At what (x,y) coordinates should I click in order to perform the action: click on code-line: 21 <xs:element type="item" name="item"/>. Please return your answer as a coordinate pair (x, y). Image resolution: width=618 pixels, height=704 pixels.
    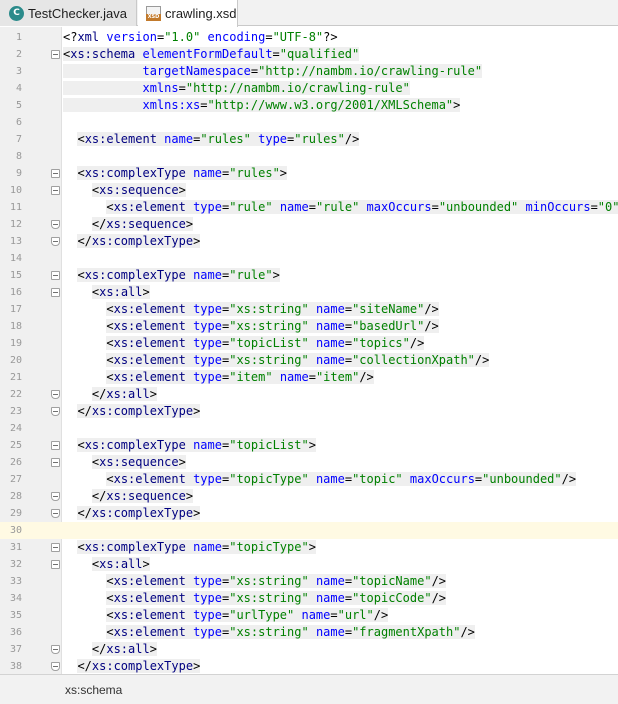
    Looking at the image, I should click on (309, 377).